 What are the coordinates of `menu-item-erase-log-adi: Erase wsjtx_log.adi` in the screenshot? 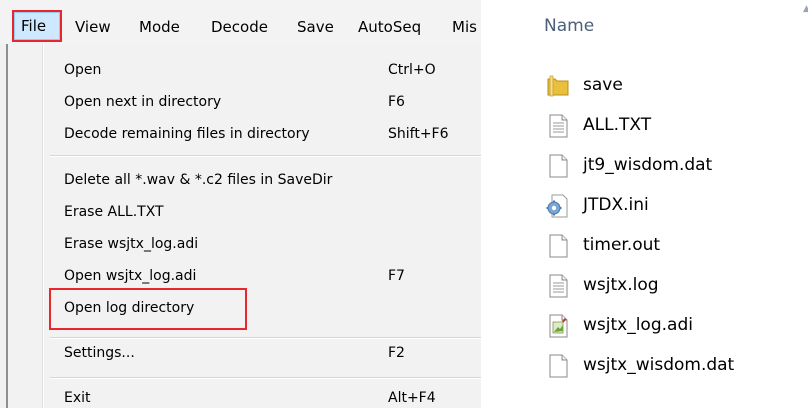 It's located at (131, 244).